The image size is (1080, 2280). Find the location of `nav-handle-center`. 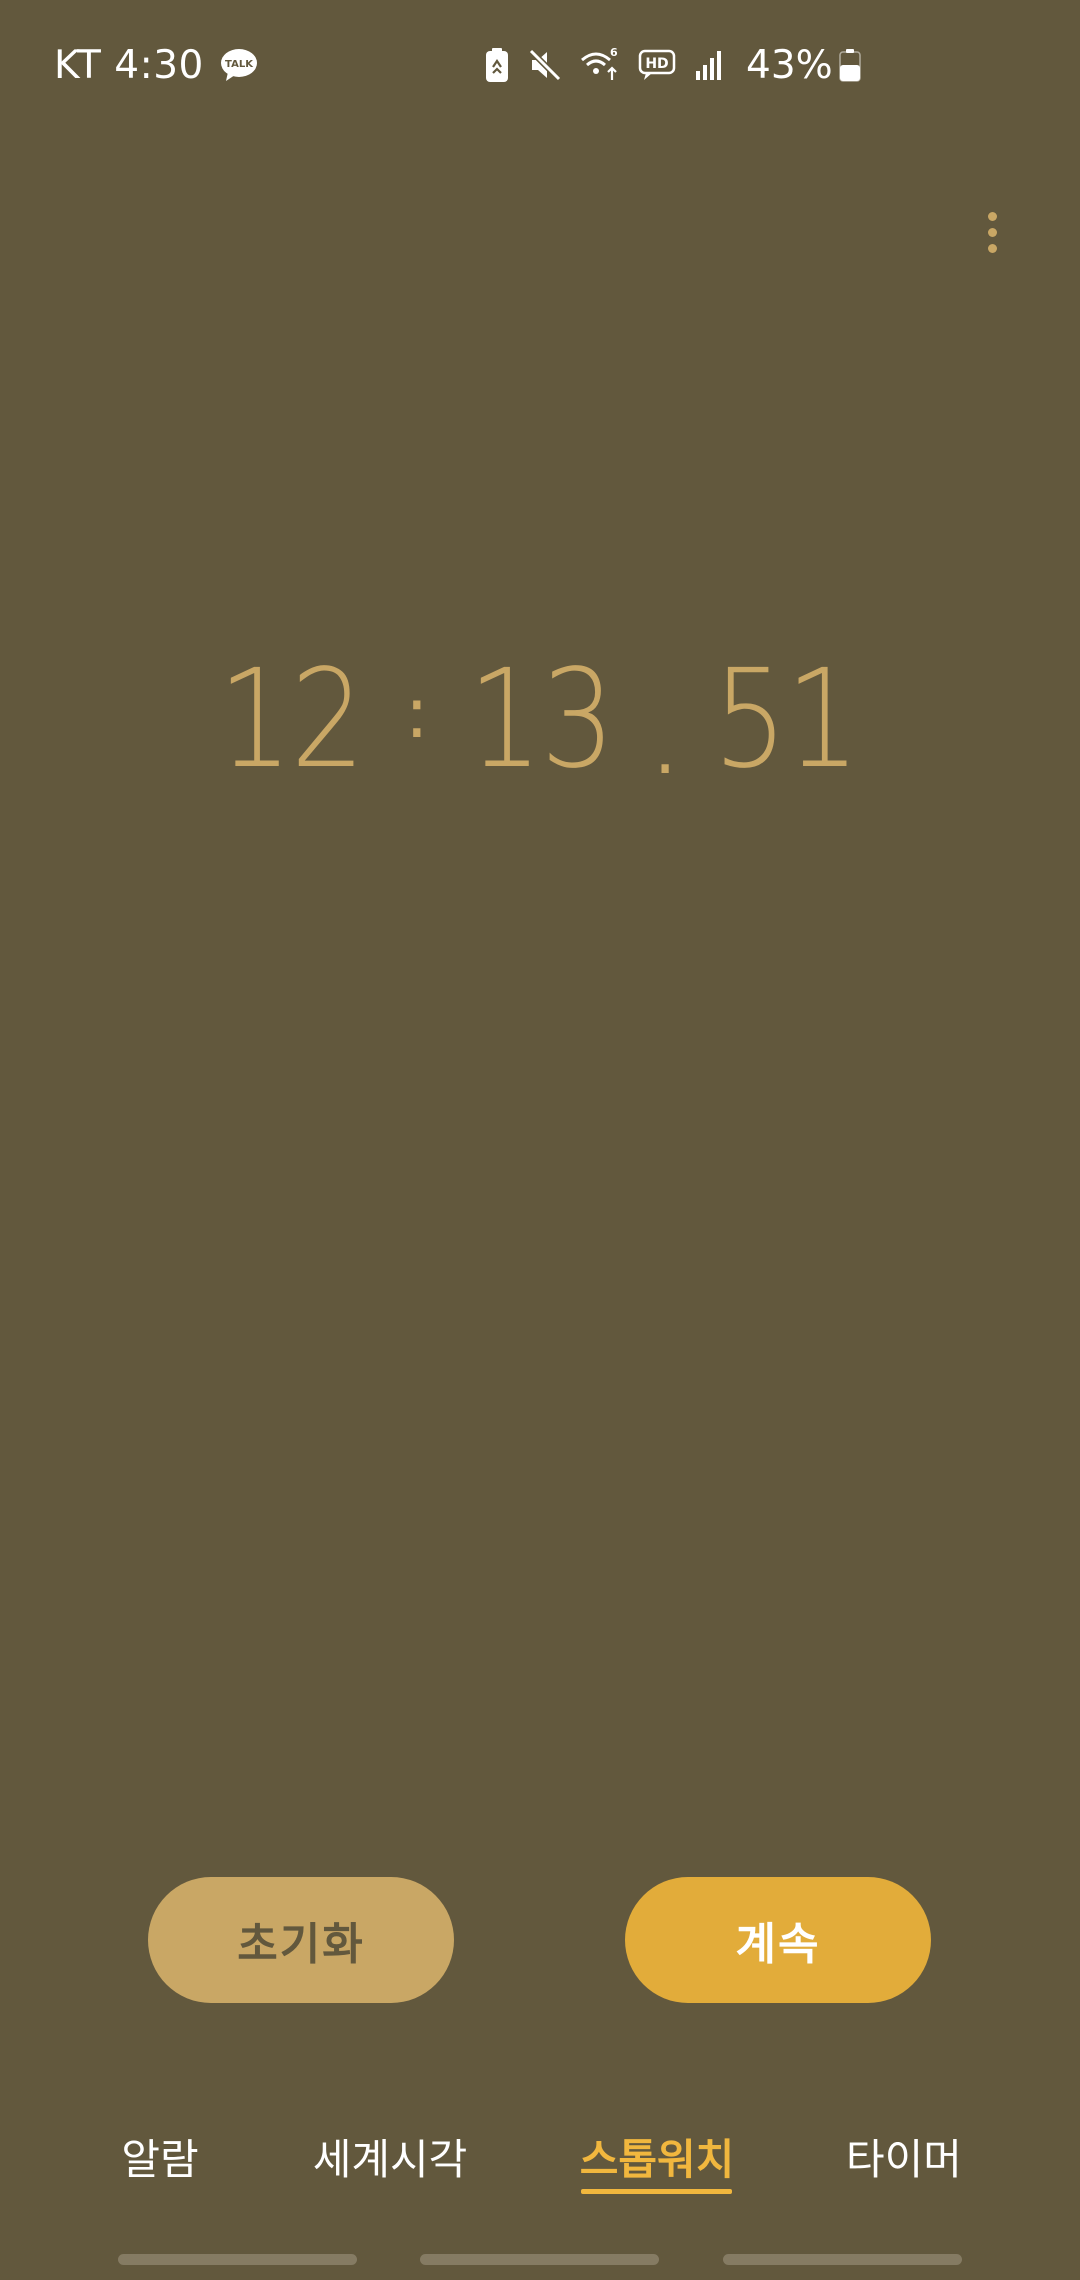

nav-handle-center is located at coordinates (539, 2259).